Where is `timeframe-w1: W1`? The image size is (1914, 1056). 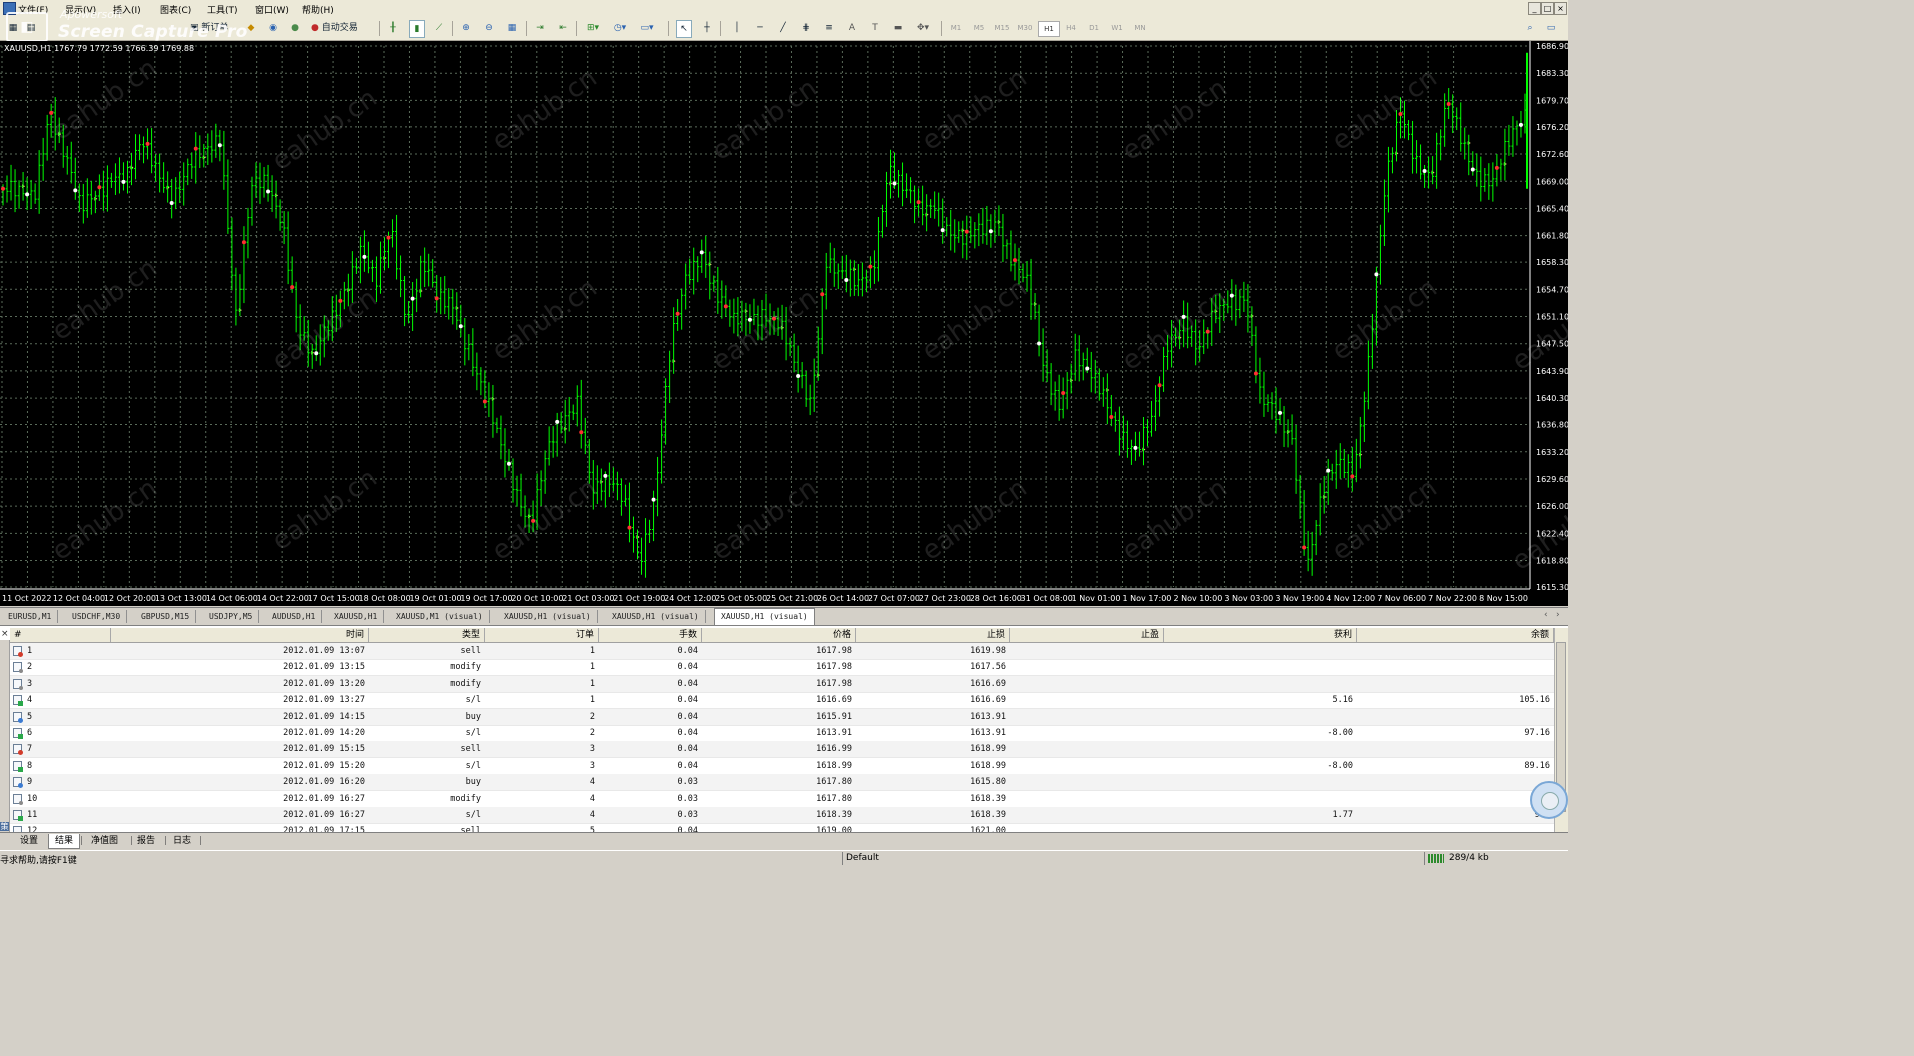 timeframe-w1: W1 is located at coordinates (1117, 28).